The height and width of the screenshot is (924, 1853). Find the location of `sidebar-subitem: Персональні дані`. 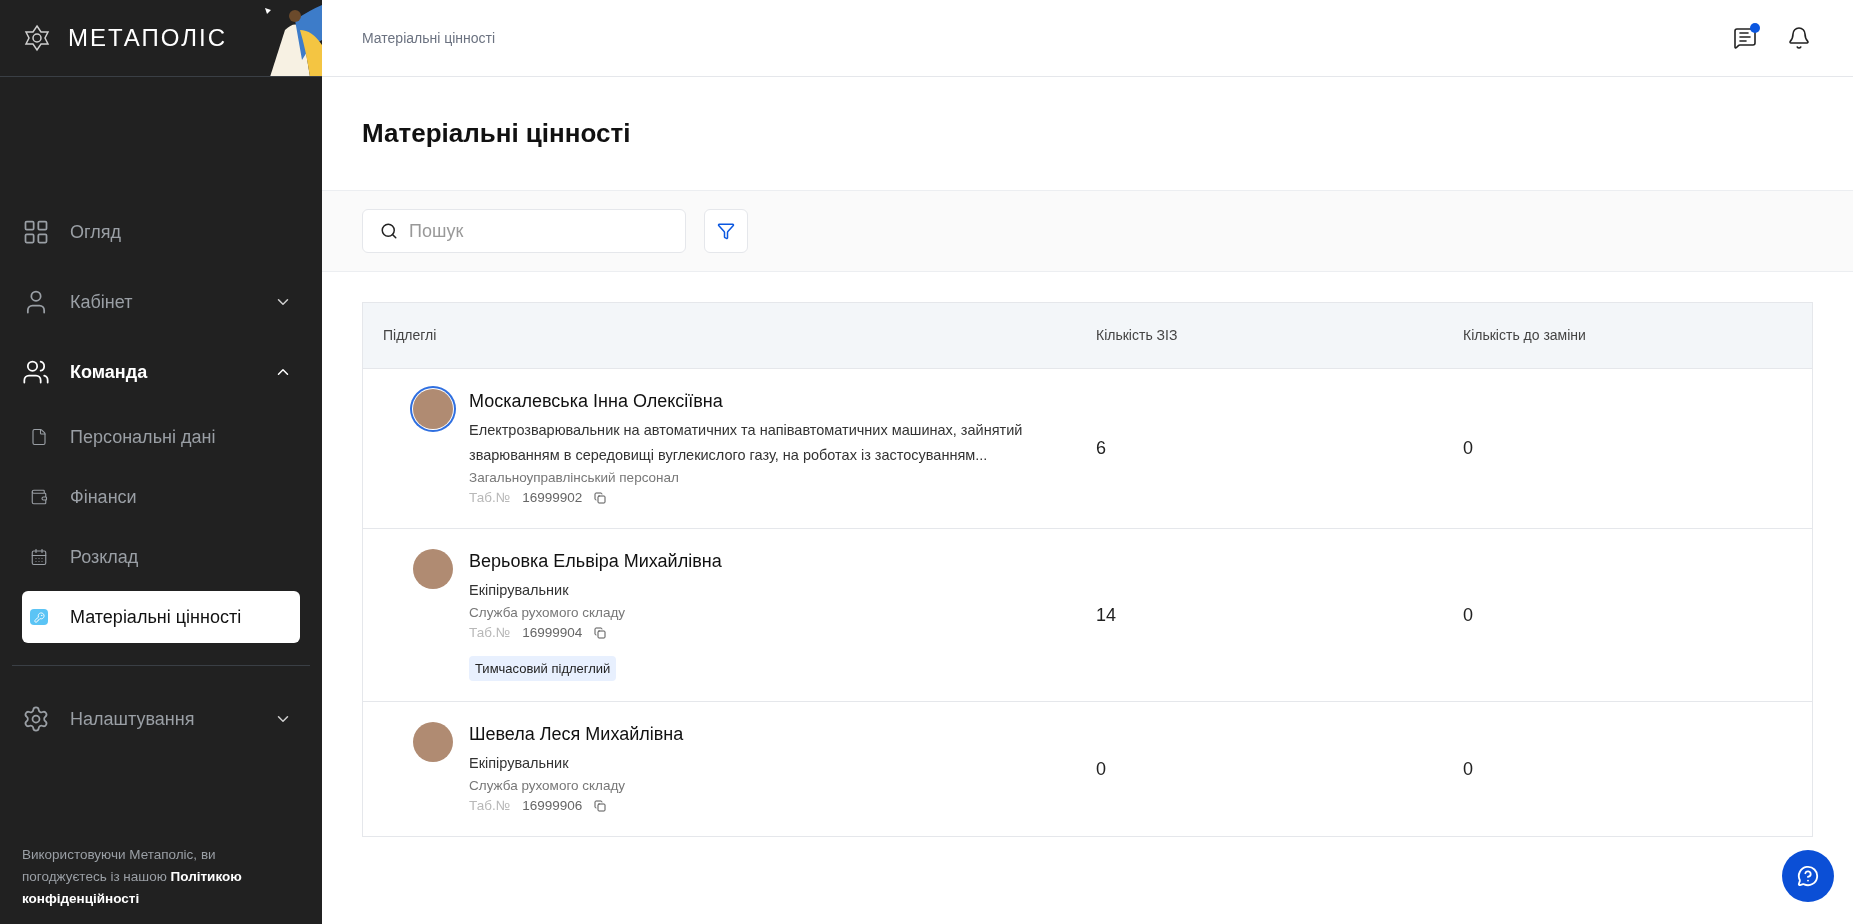

sidebar-subitem: Персональні дані is located at coordinates (161, 437).